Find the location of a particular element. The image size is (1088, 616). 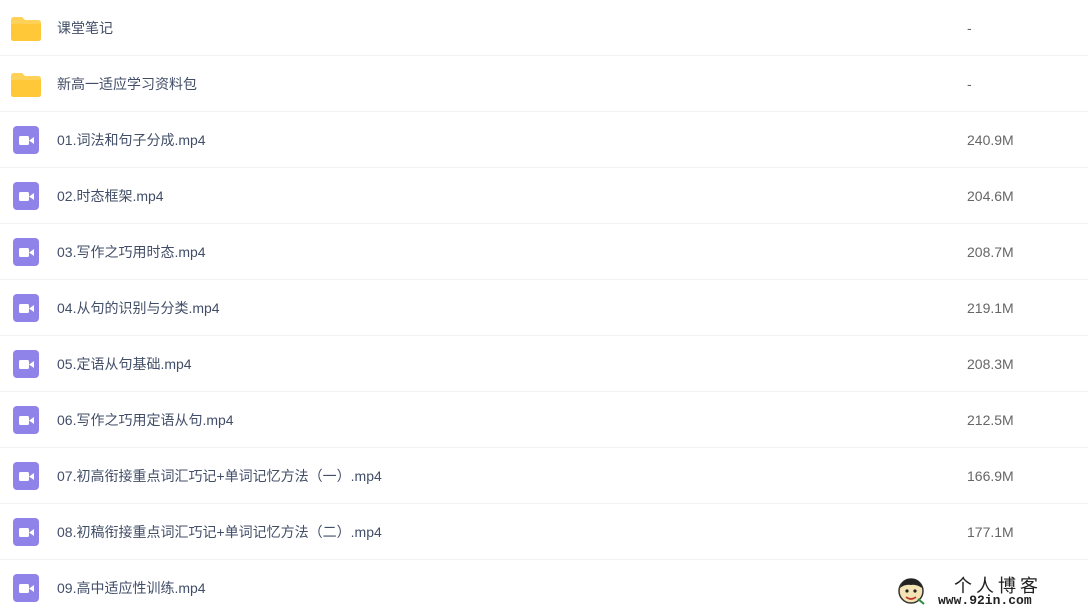

file-size: 212.5M is located at coordinates (990, 419).